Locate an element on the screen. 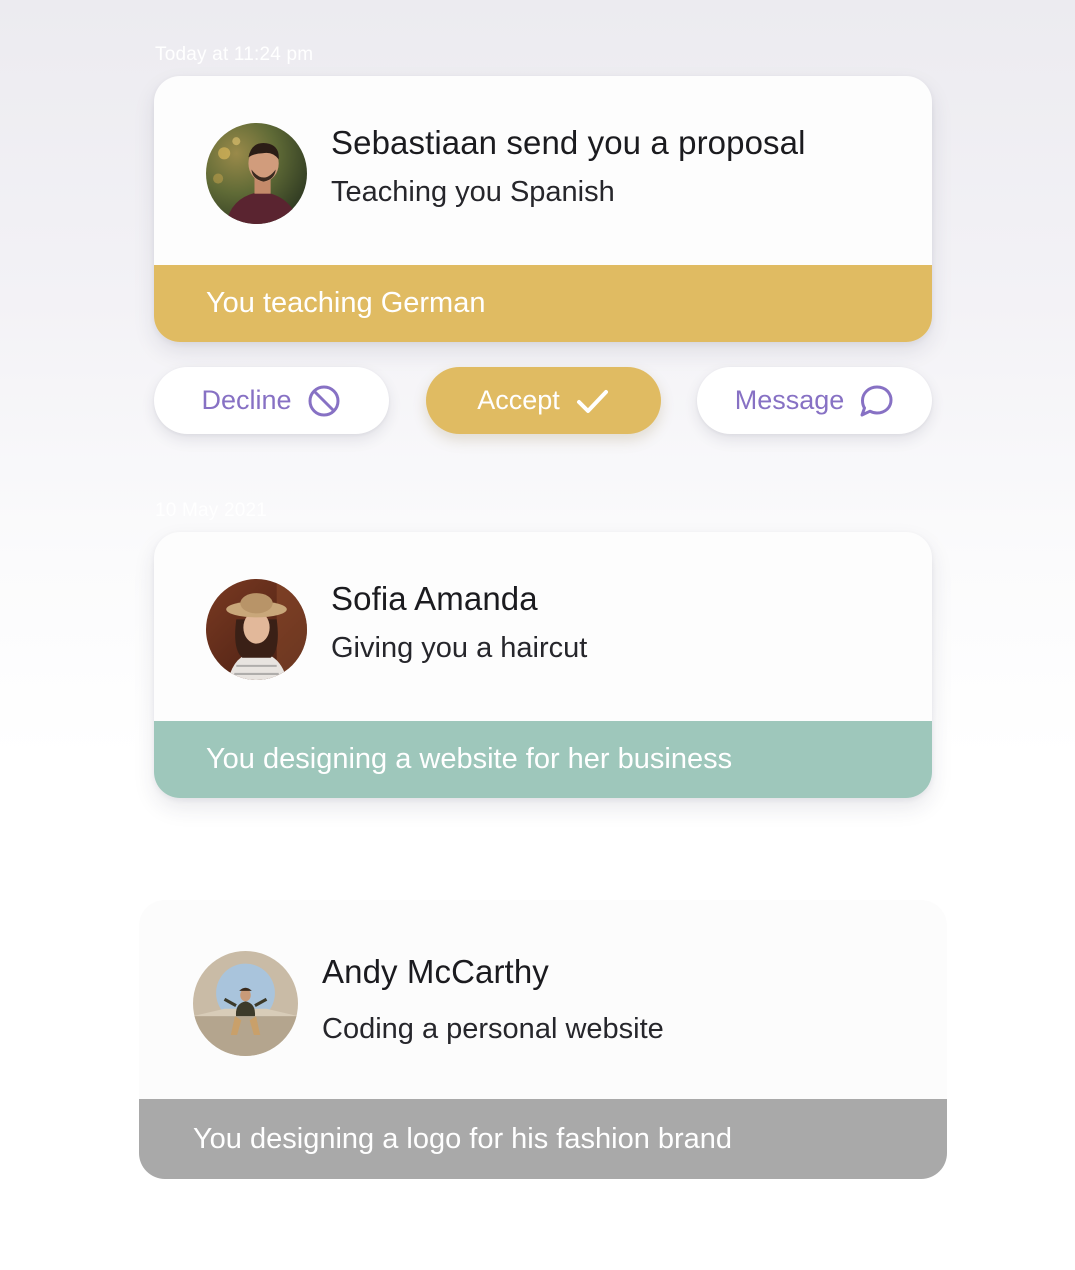  timestamp: 10 May 2021 is located at coordinates (211, 510).